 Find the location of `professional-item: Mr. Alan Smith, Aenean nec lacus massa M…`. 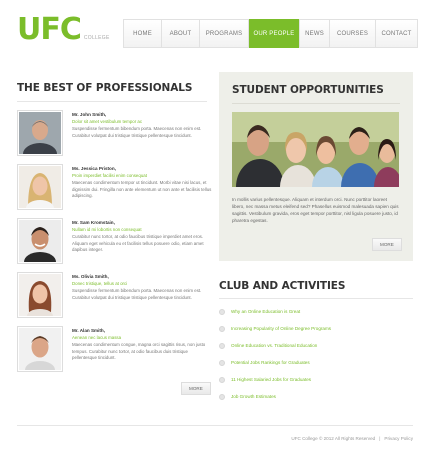

professional-item: Mr. Alan Smith, Aenean nec lacus massa M… is located at coordinates (112, 351).